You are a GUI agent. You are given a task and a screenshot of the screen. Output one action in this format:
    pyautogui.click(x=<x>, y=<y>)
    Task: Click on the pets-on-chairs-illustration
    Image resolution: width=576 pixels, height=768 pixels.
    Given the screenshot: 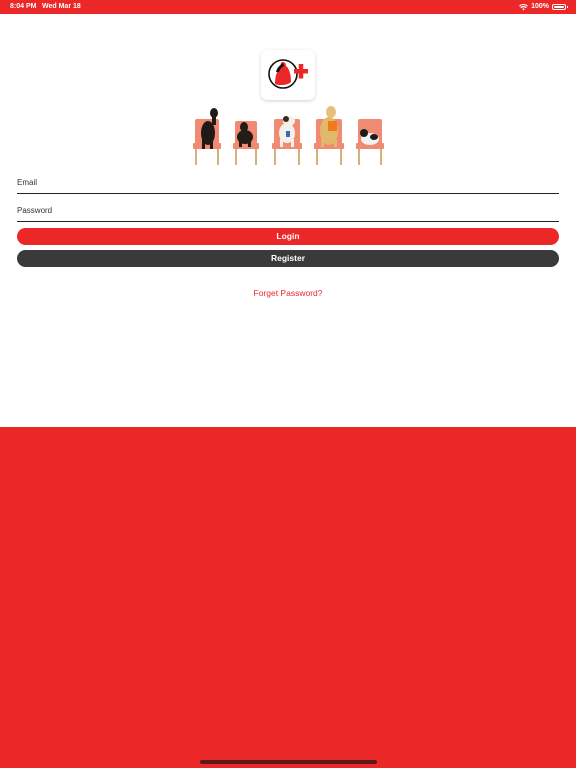 What is the action you would take?
    pyautogui.click(x=288, y=135)
    